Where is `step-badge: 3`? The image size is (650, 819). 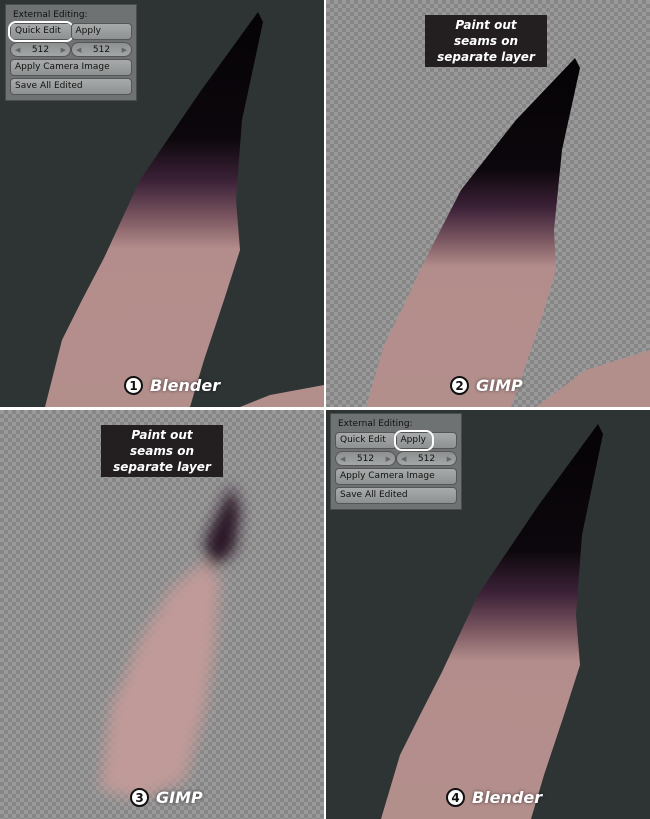 step-badge: 3 is located at coordinates (139, 797).